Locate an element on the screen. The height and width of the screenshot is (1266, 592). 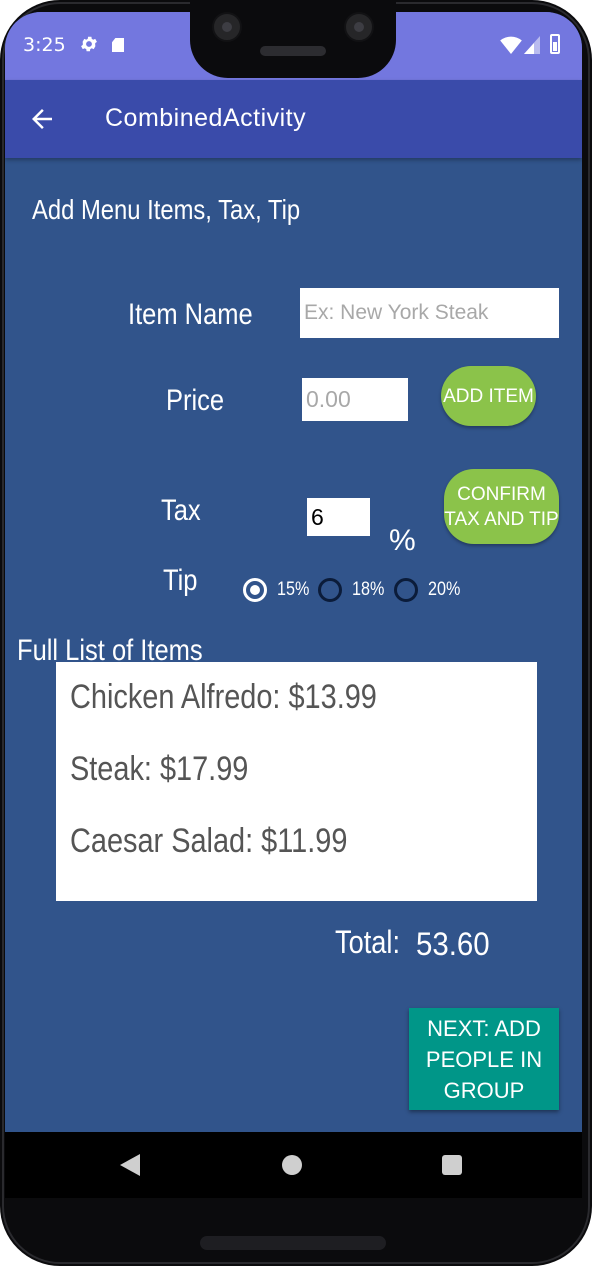
nav-back-icon is located at coordinates (130, 1165).